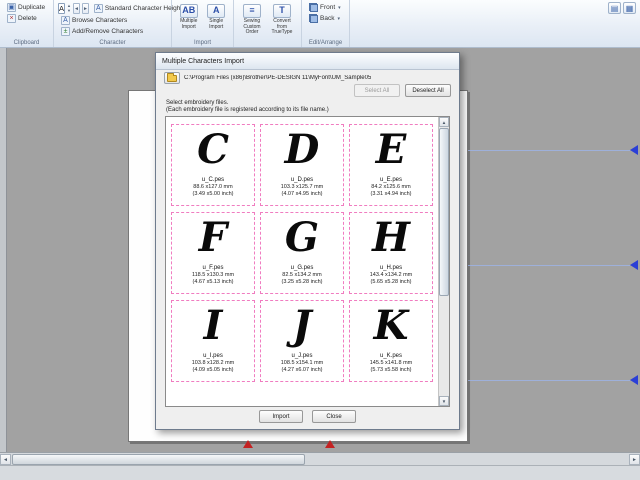 Image resolution: width=640 pixels, height=480 pixels. Describe the element at coordinates (428, 90) in the screenshot. I see `deselect-all-button: Deselect All` at that location.